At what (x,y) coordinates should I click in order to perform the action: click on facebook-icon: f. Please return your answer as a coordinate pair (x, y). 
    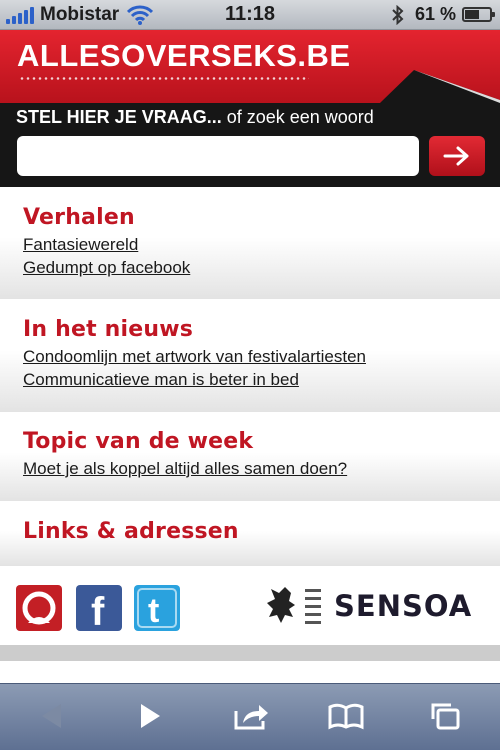
    Looking at the image, I should click on (99, 609).